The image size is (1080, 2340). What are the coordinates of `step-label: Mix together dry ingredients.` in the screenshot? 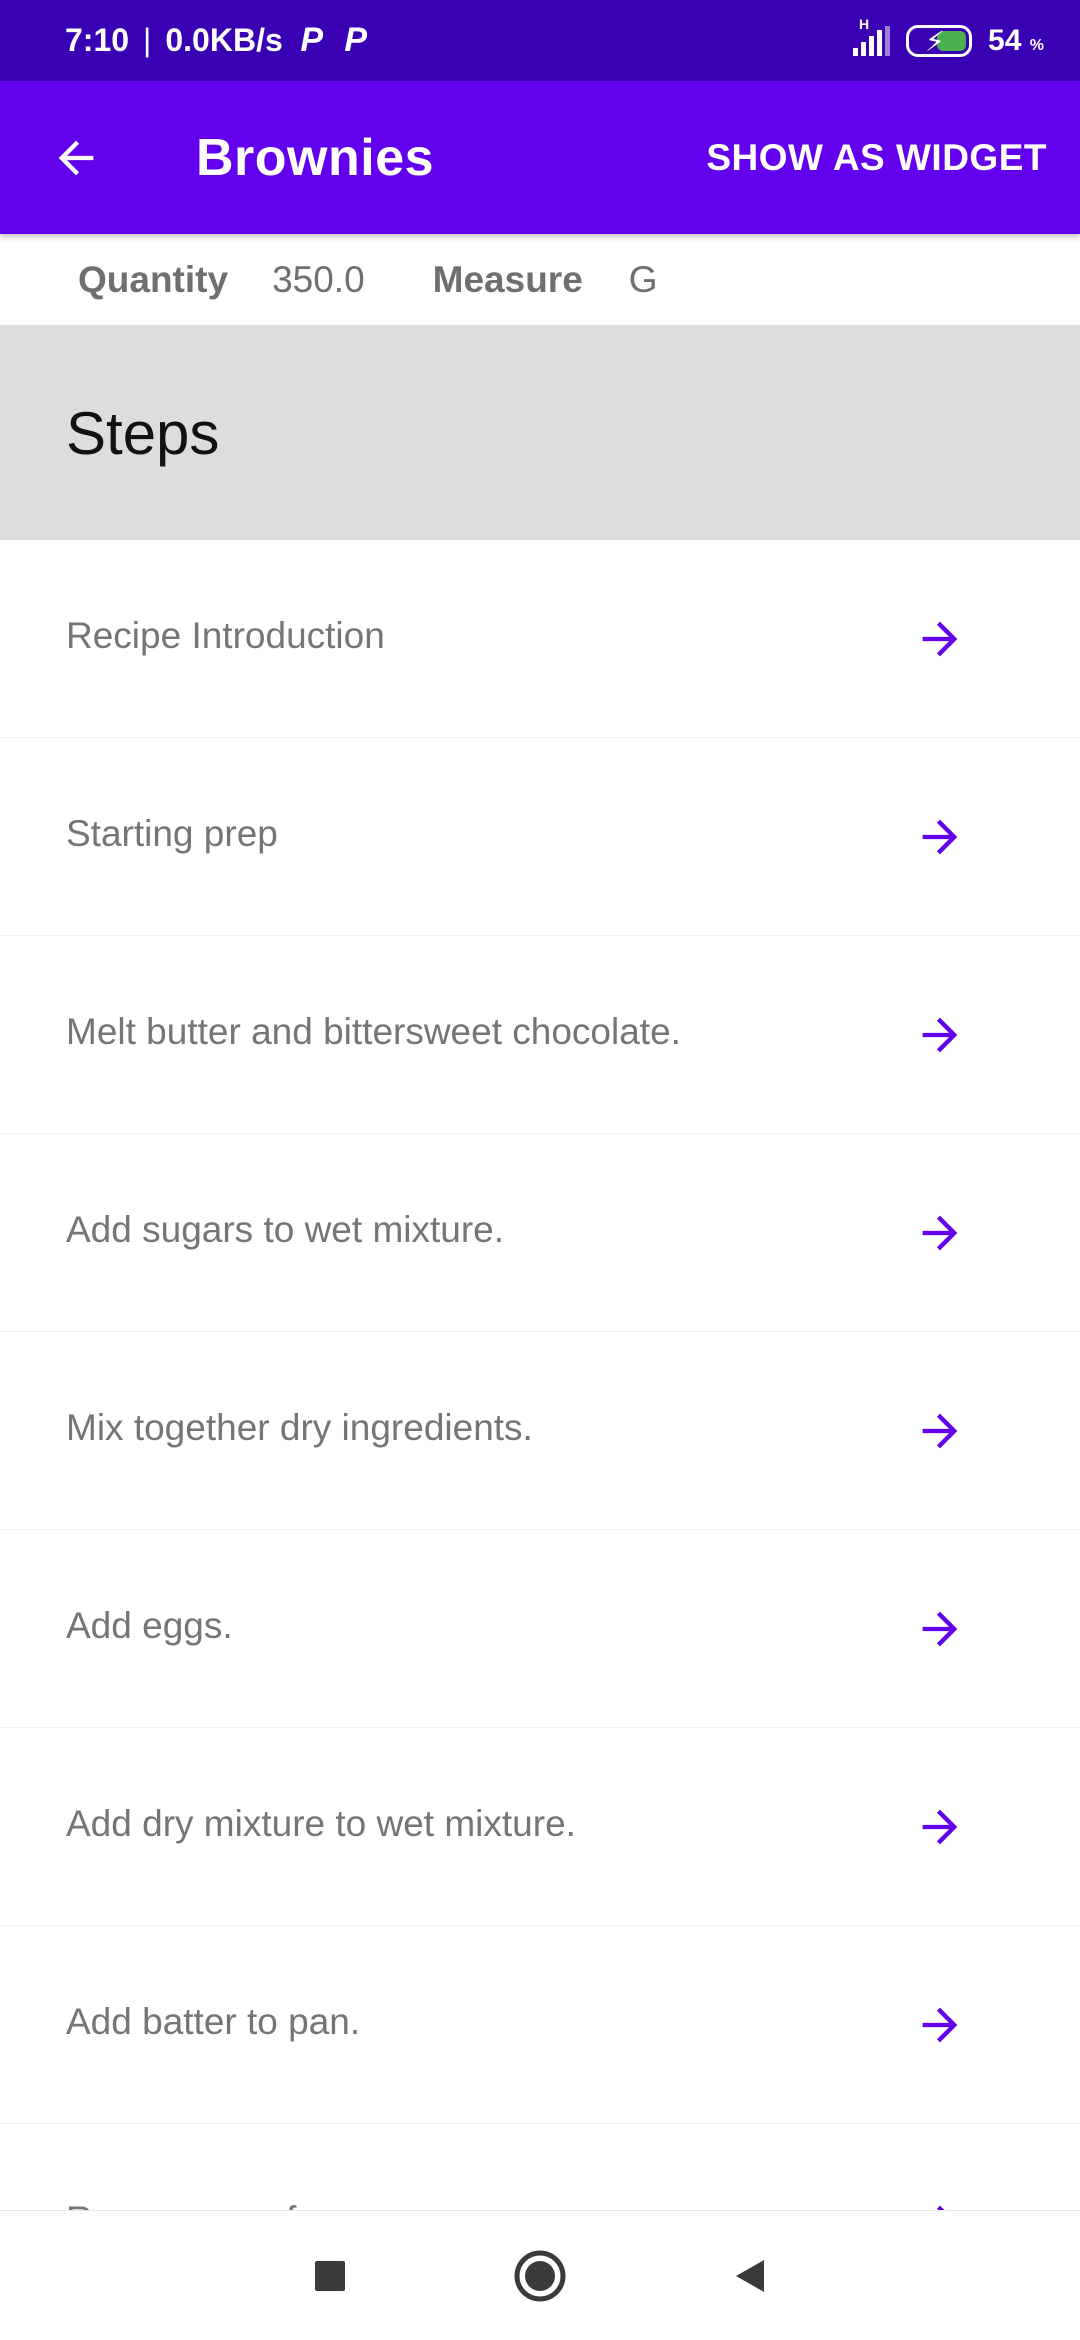 It's located at (299, 1427).